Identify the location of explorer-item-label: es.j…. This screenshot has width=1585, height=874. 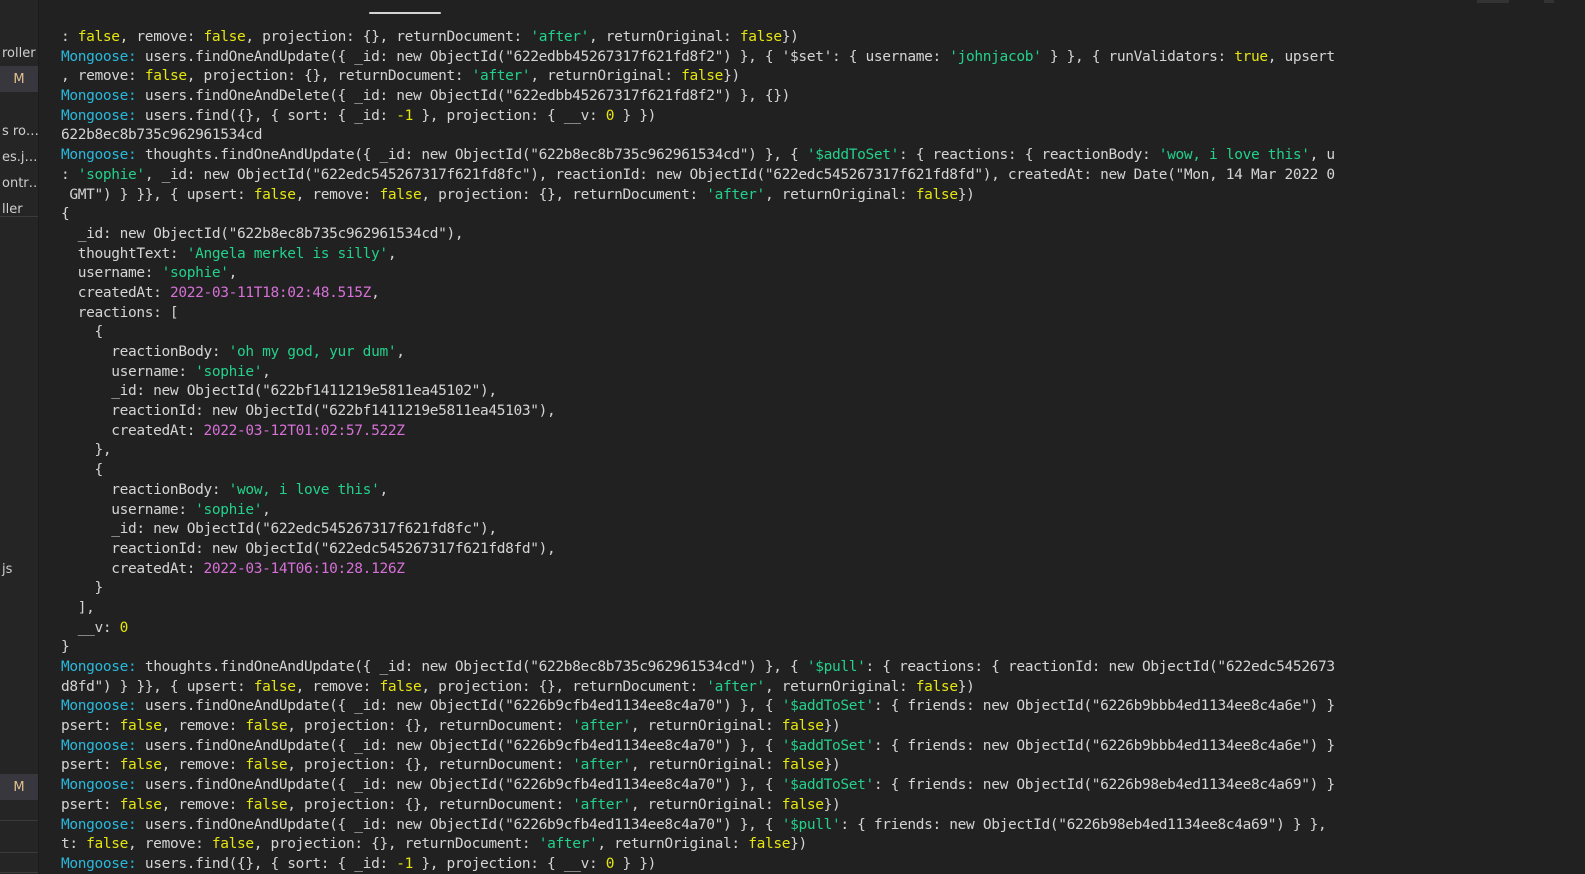
(20, 157).